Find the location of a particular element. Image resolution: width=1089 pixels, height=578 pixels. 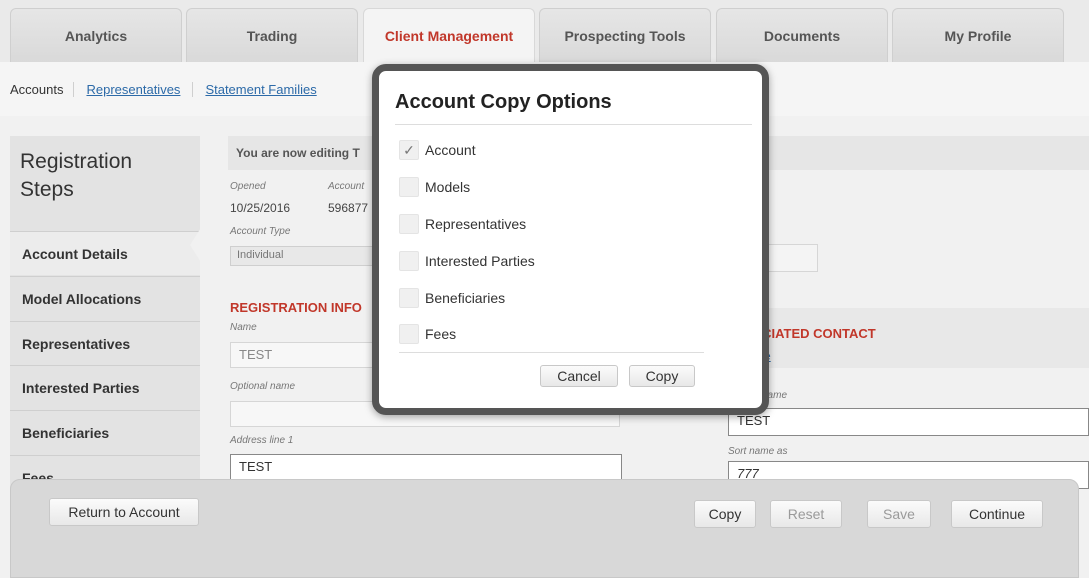

option-models-label: Models is located at coordinates (448, 187).